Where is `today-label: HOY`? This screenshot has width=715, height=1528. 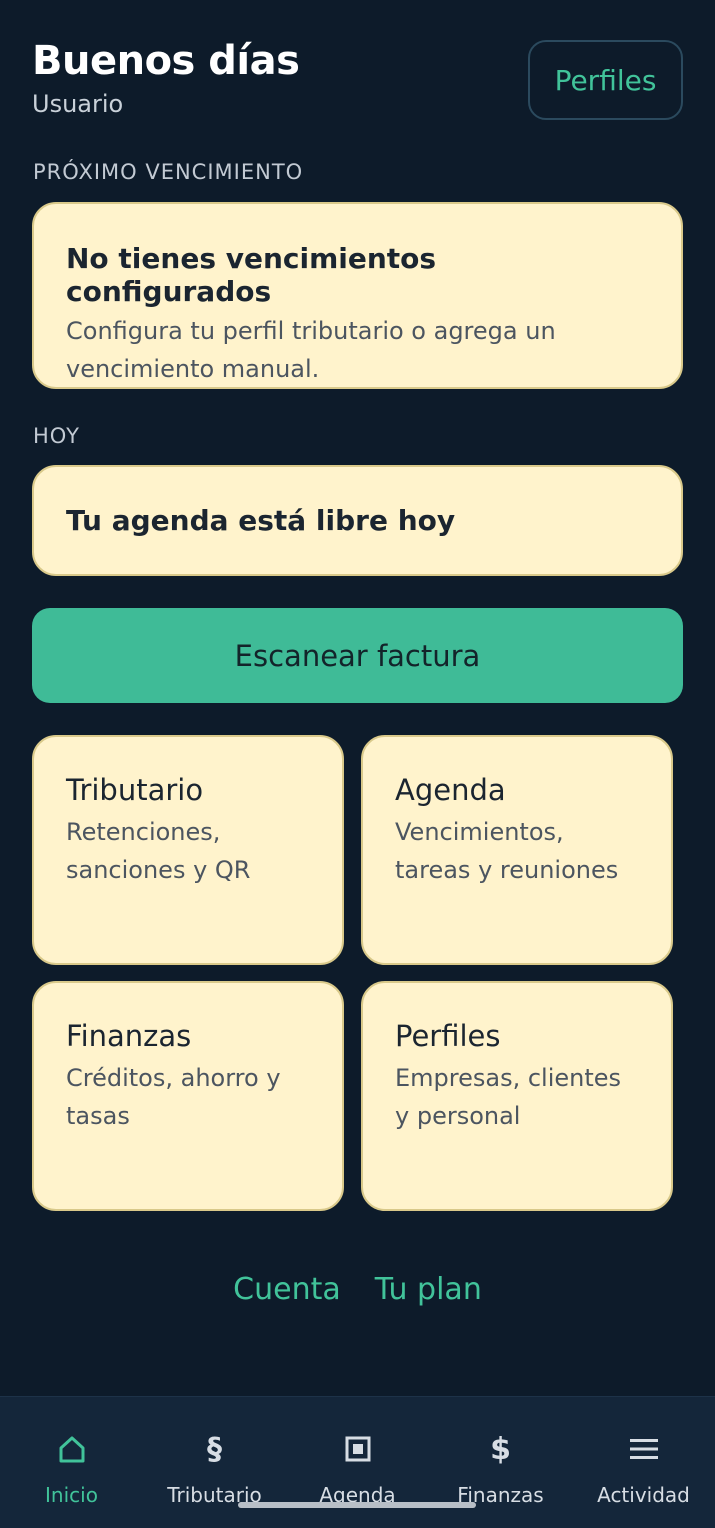 today-label: HOY is located at coordinates (56, 436).